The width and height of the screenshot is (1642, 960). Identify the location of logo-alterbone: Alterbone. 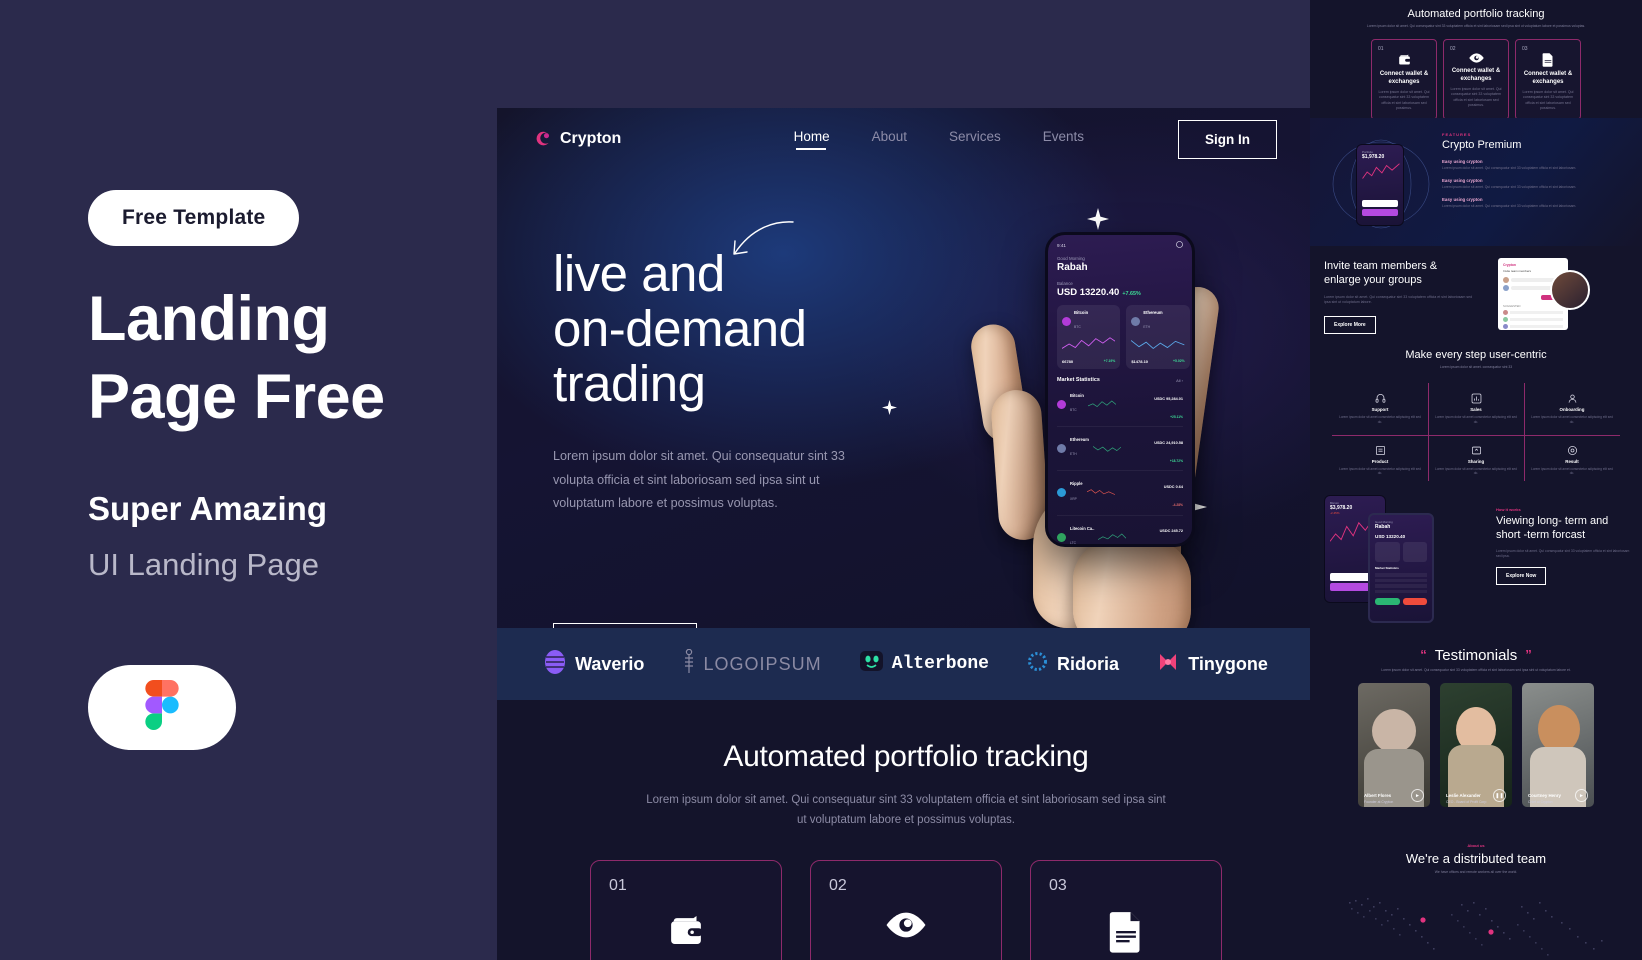
(924, 664).